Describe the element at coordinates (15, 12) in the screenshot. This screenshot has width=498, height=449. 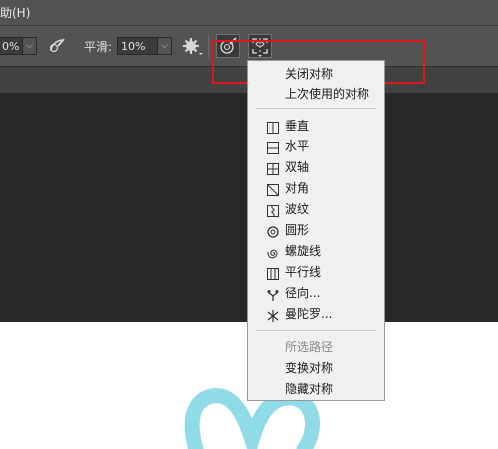
I see `menu-help: 助(H)` at that location.